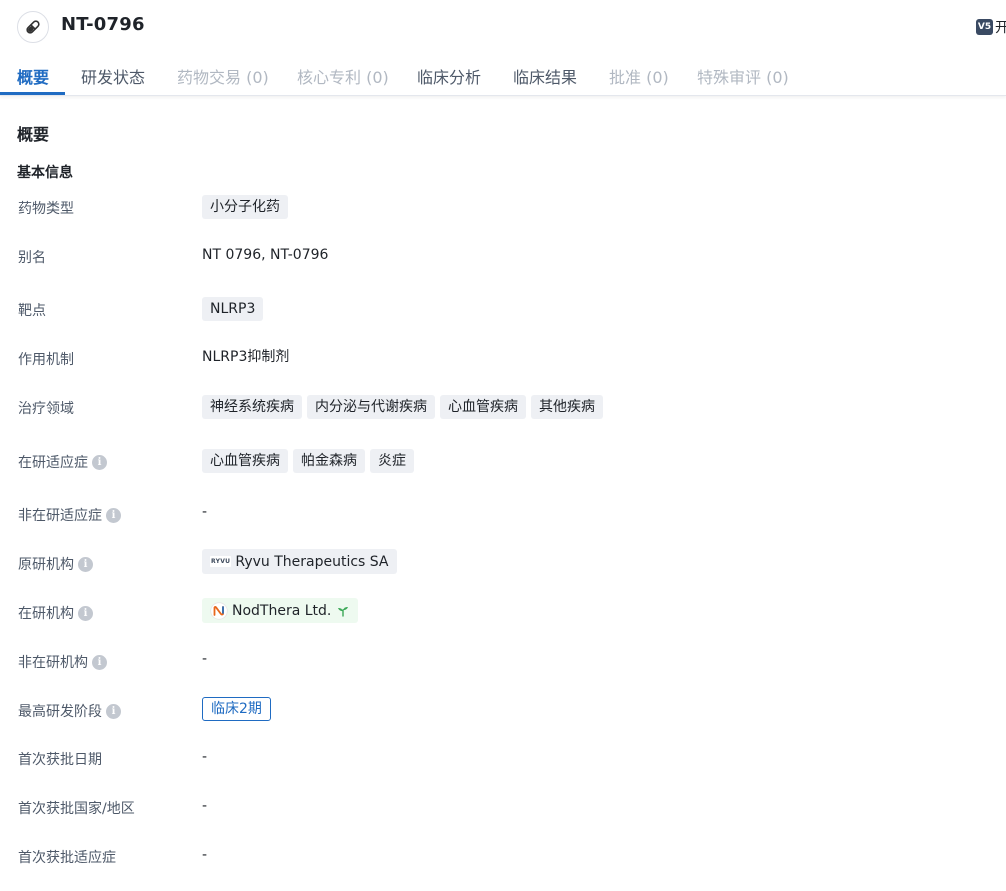 This screenshot has width=1006, height=891. Describe the element at coordinates (32, 311) in the screenshot. I see `target-label: 靶点` at that location.